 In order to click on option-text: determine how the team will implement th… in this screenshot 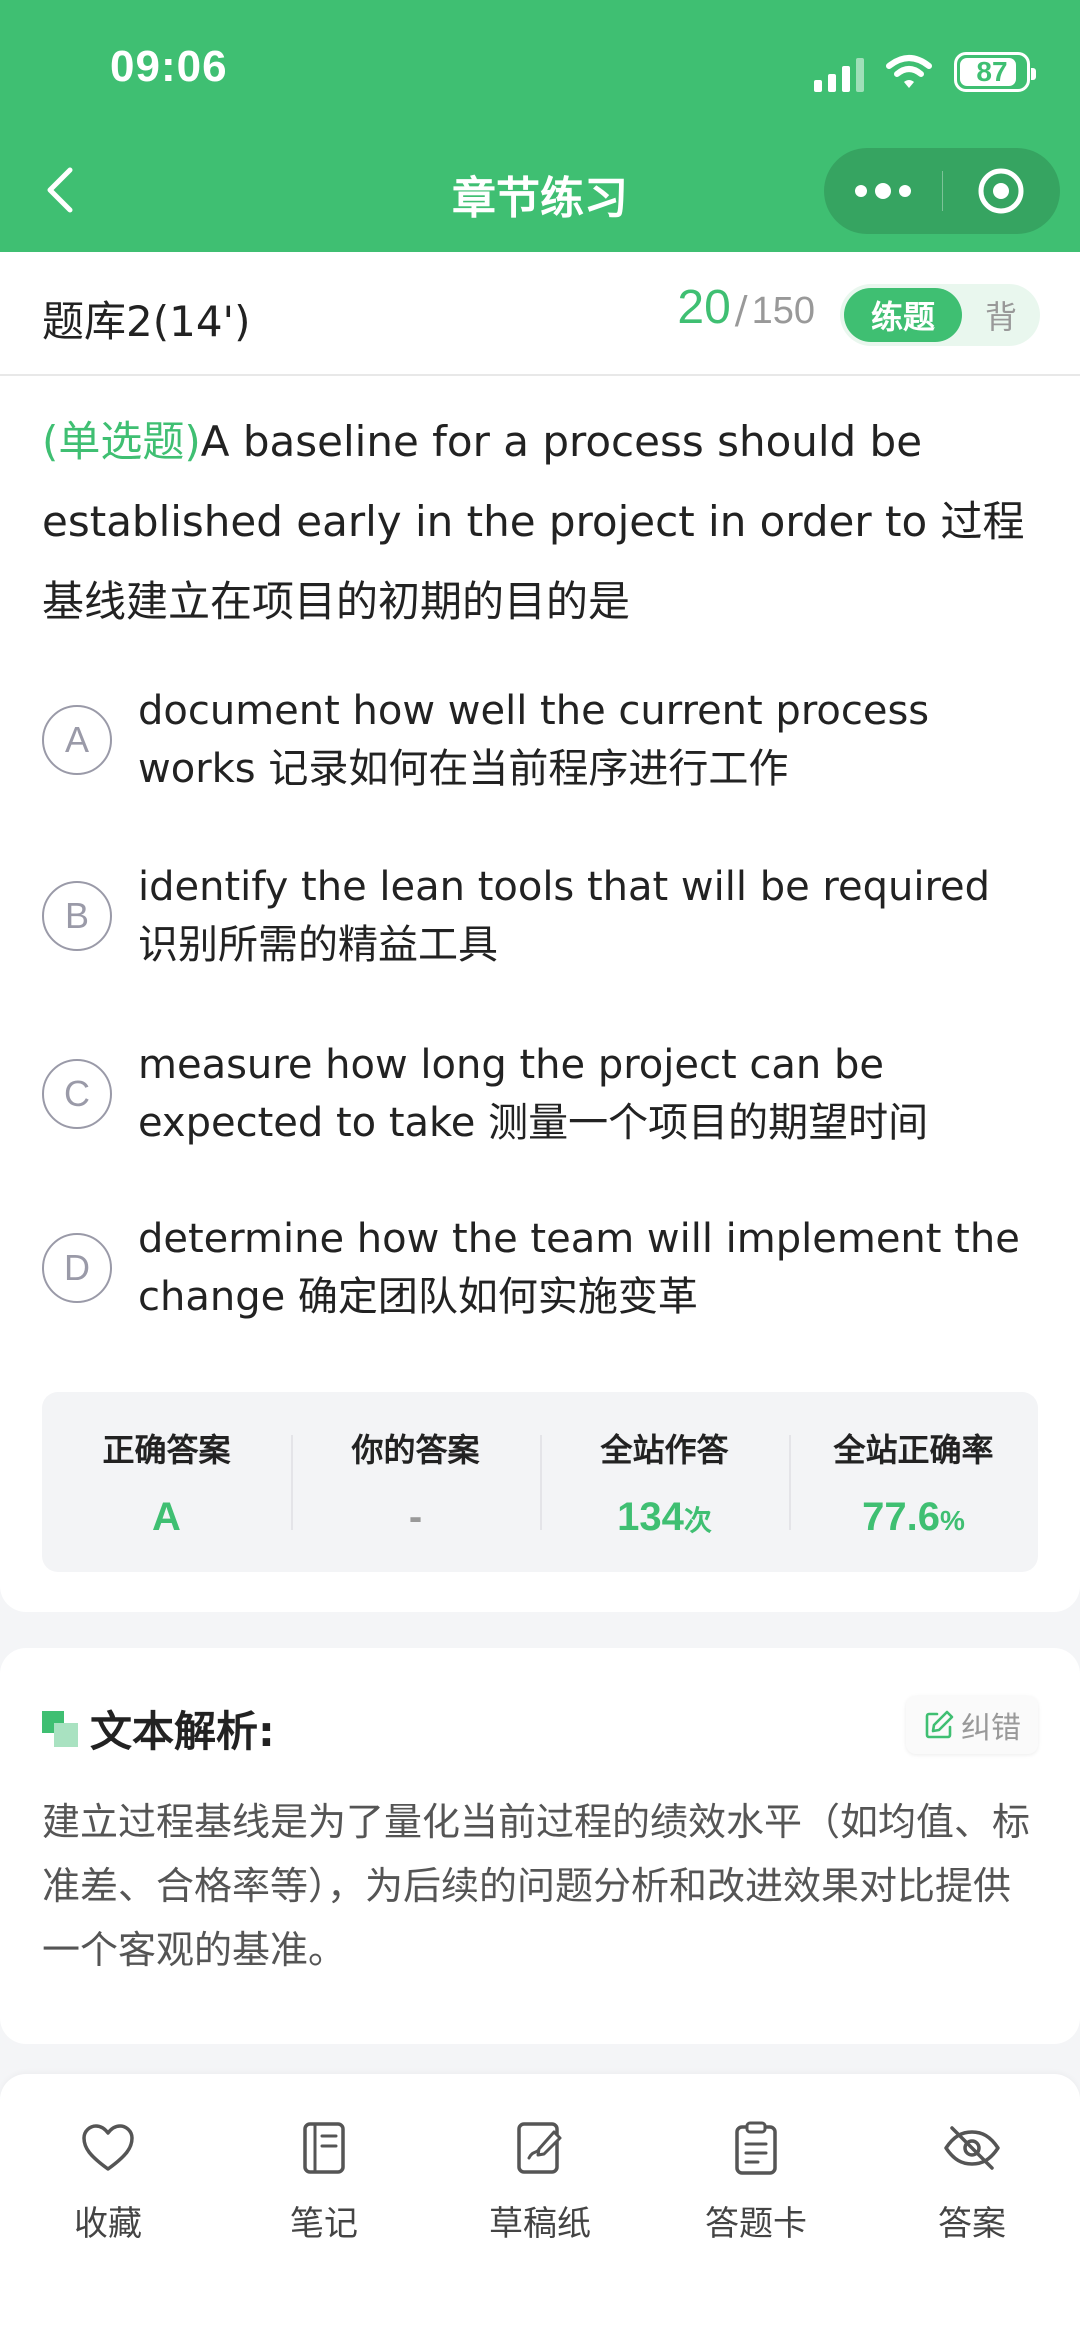, I will do `click(579, 1268)`.